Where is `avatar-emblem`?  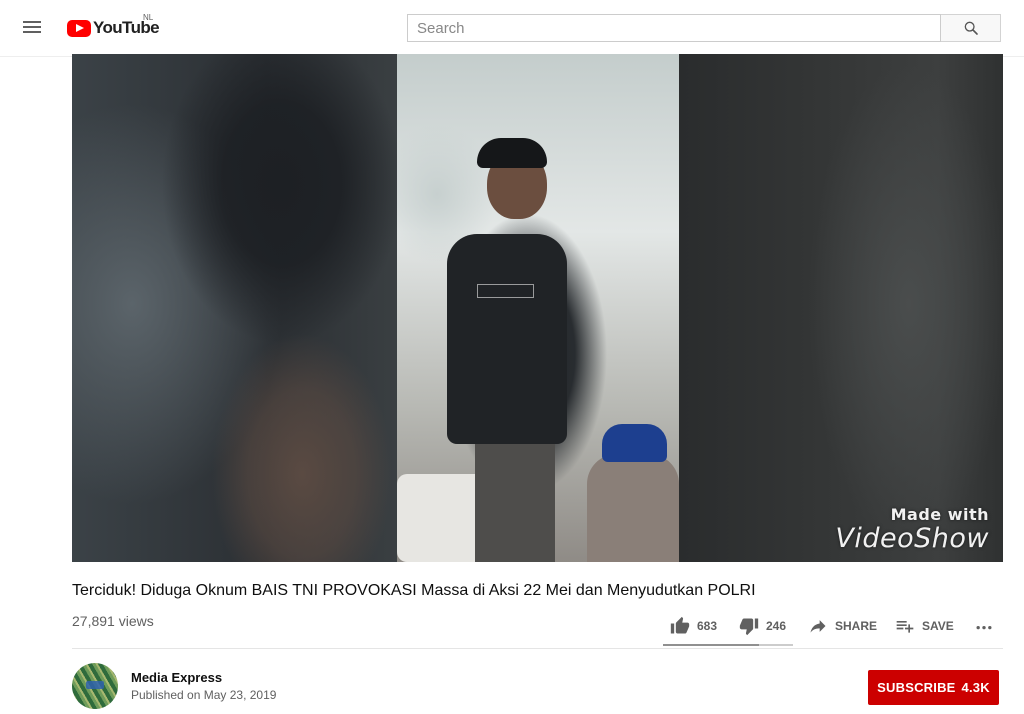
avatar-emblem is located at coordinates (95, 685).